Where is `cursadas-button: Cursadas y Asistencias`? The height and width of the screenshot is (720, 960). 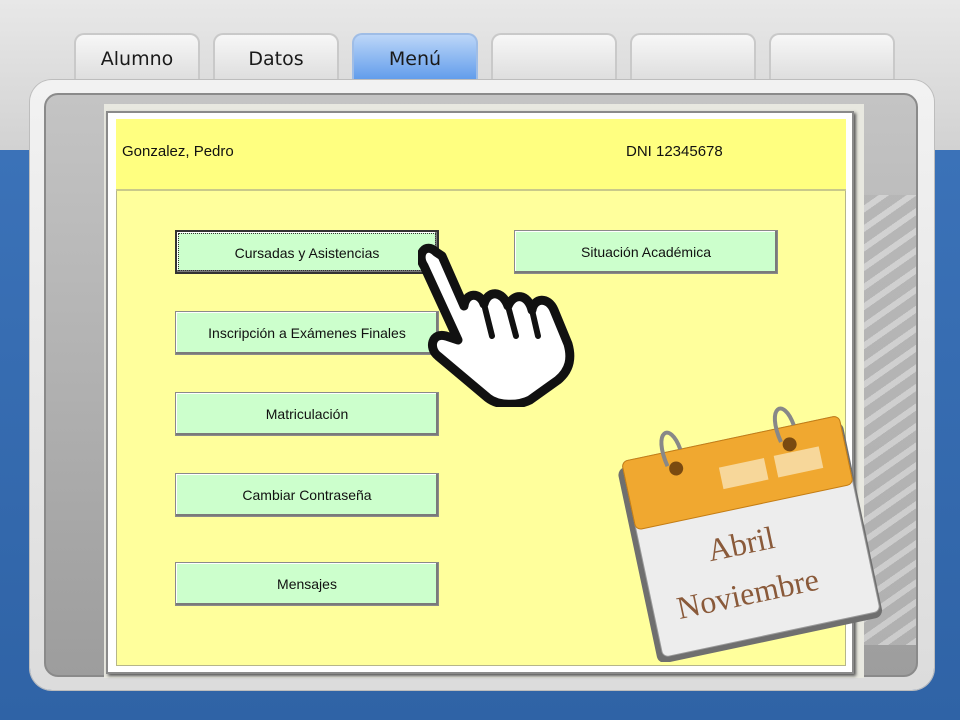
cursadas-button: Cursadas y Asistencias is located at coordinates (307, 252).